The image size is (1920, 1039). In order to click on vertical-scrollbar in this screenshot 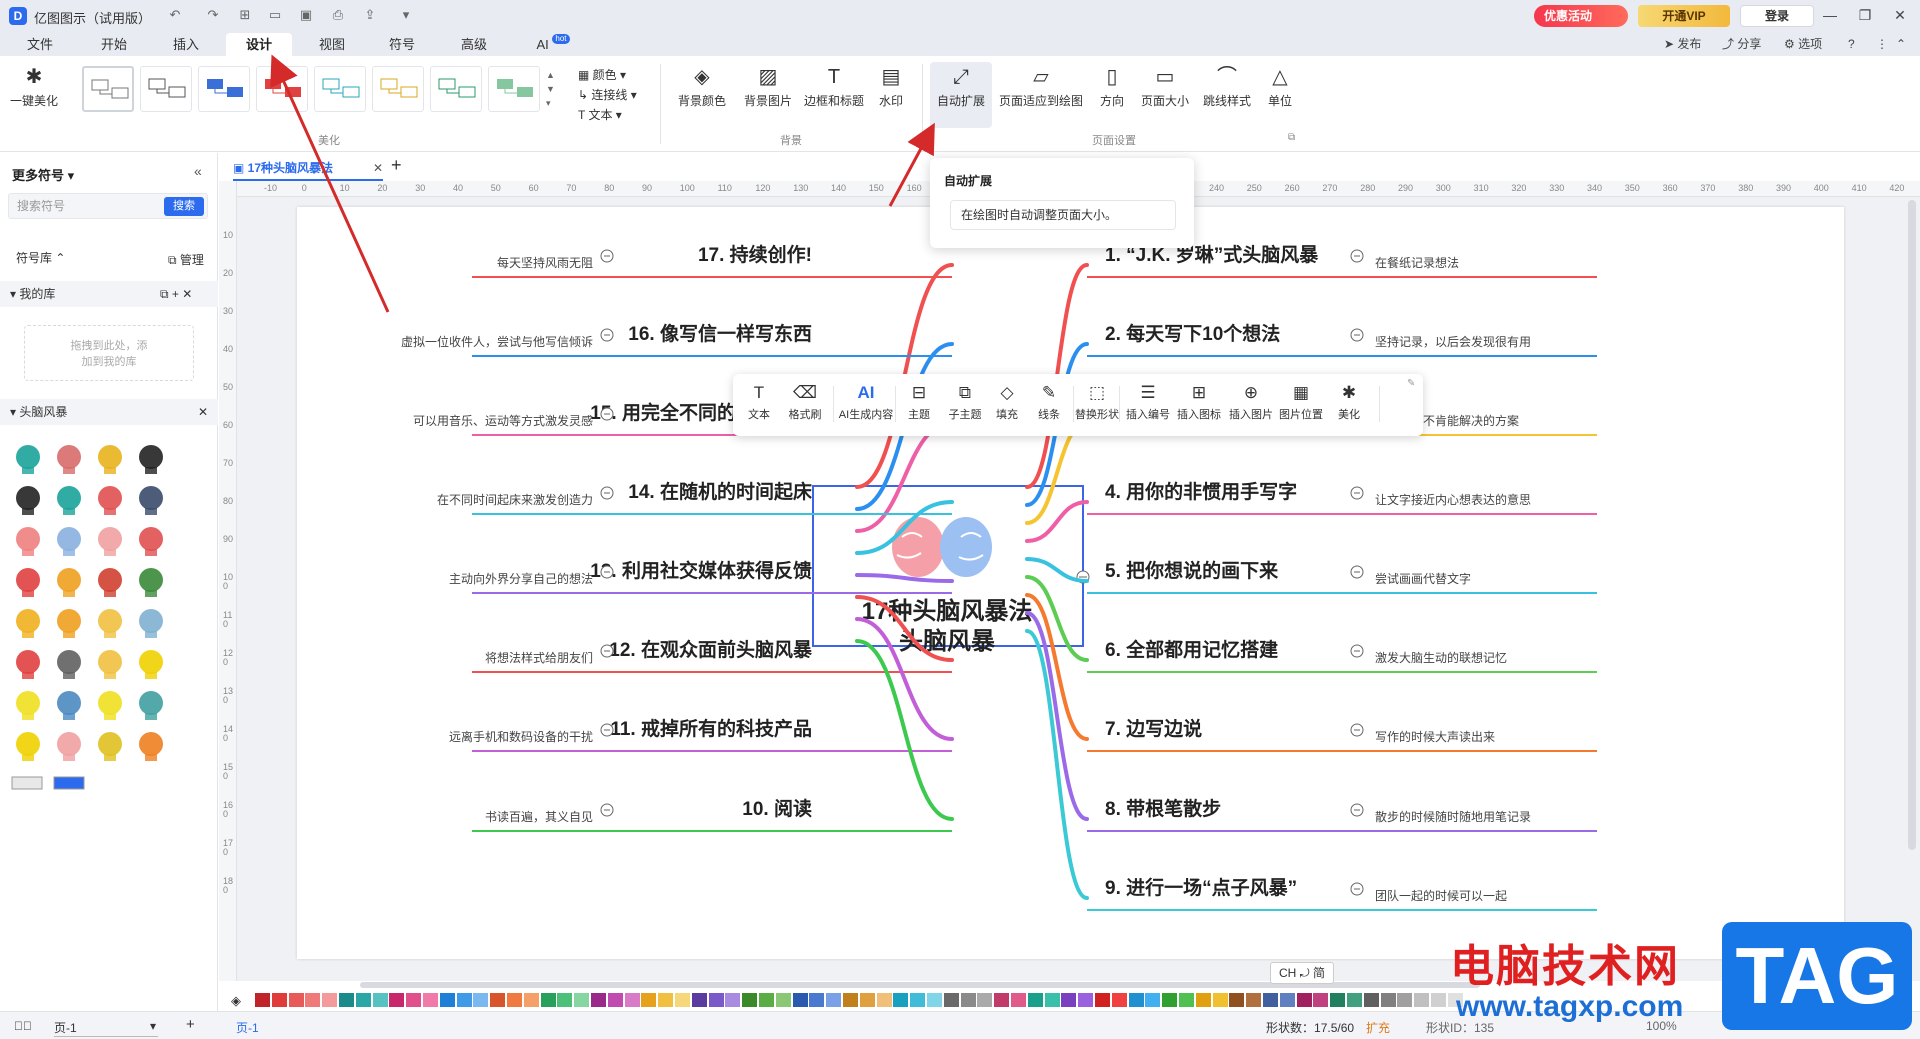, I will do `click(1912, 525)`.